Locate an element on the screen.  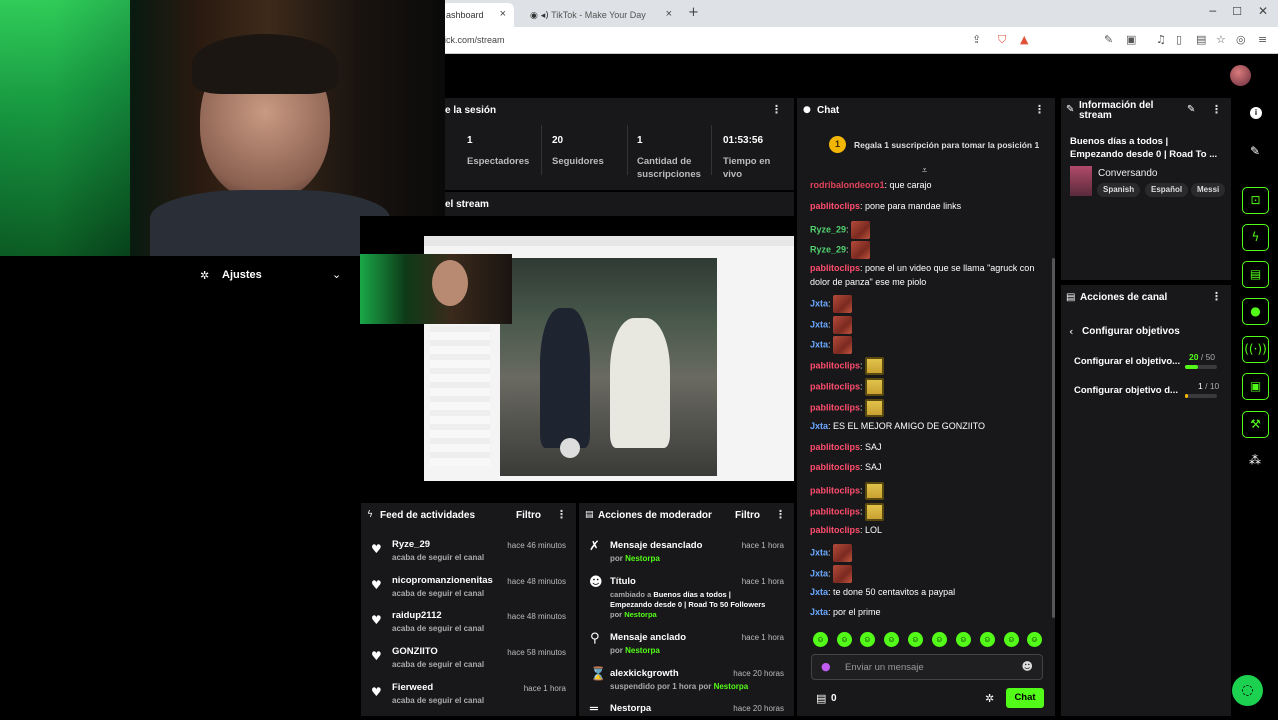
lightning-icon: ϟ is located at coordinates (1255, 237).